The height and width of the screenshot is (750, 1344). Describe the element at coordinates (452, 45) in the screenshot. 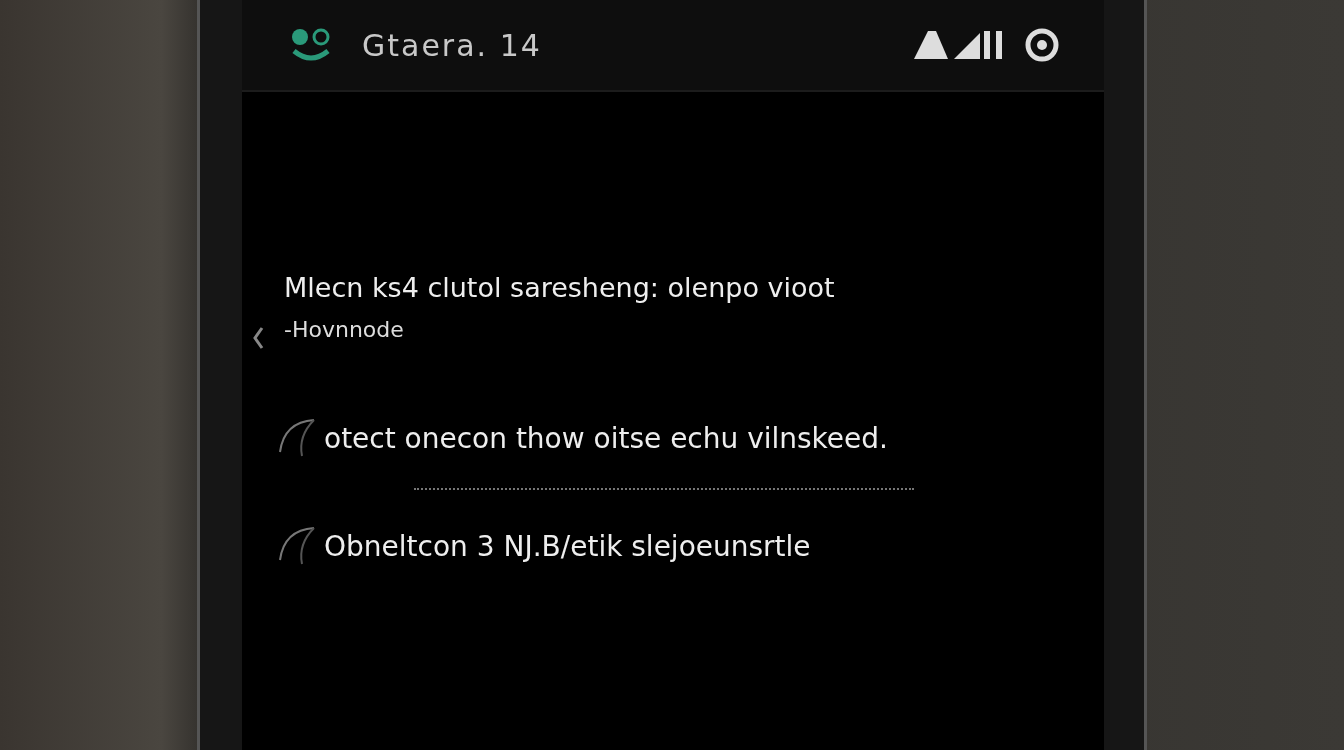

I see `app-title: Gtaera. 14` at that location.